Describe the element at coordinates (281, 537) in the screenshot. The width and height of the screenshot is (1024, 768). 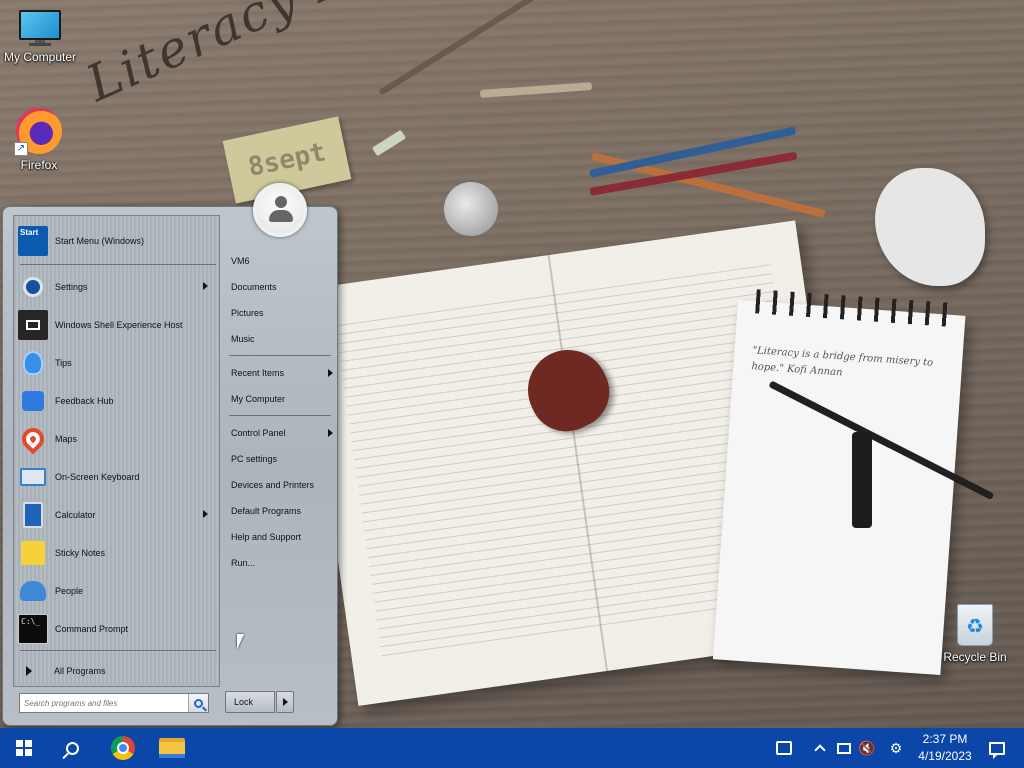
I see `right-item-help-and-support: Help and Support` at that location.